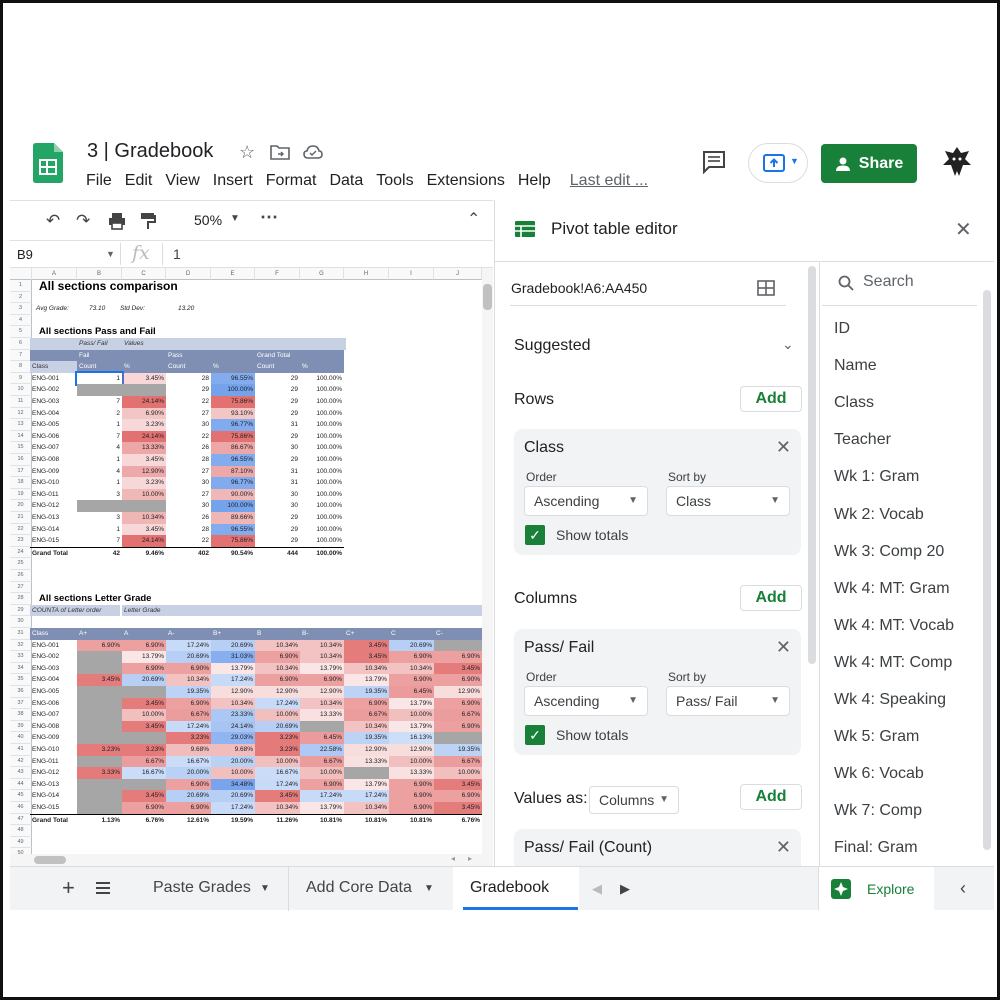  Describe the element at coordinates (21, 436) in the screenshot. I see `row-header: 14` at that location.